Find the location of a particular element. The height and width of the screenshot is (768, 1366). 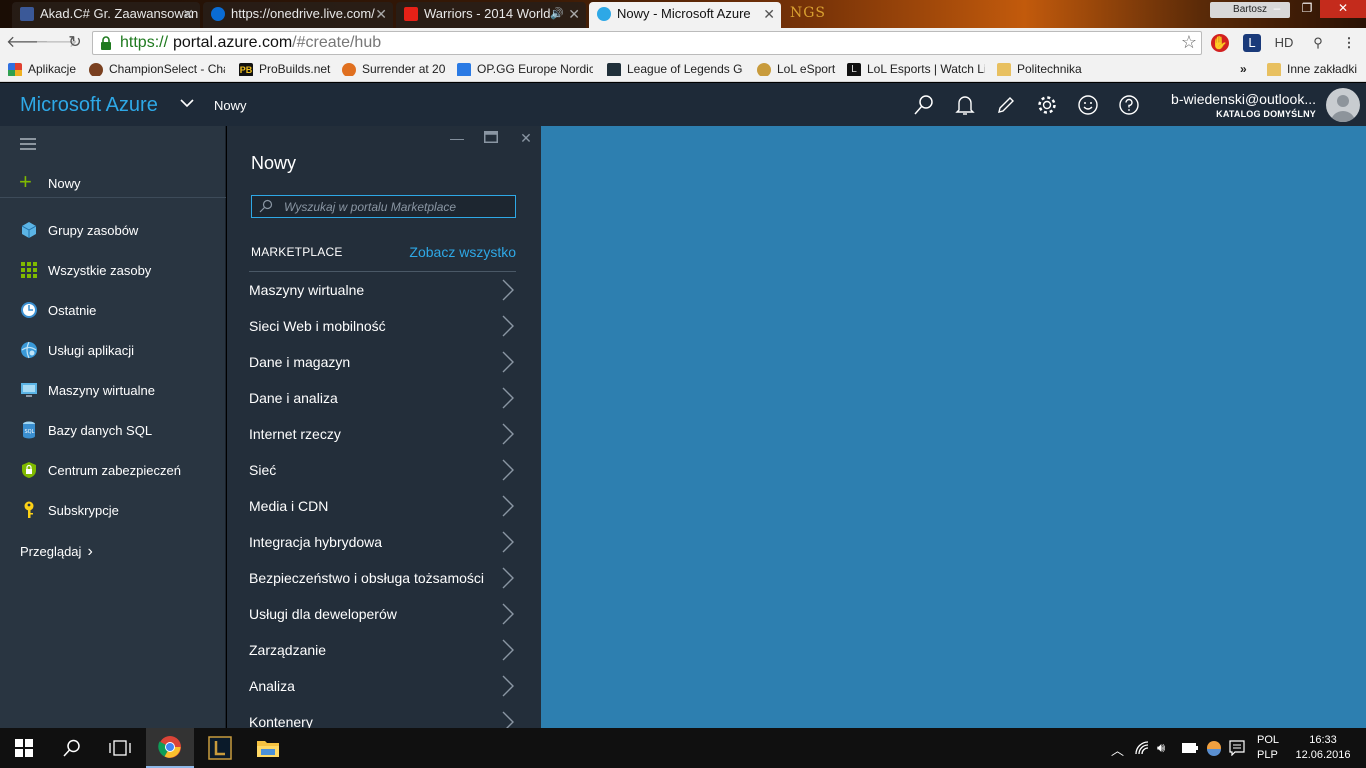

bookmark-folder: Politechnika is located at coordinates (1042, 69).